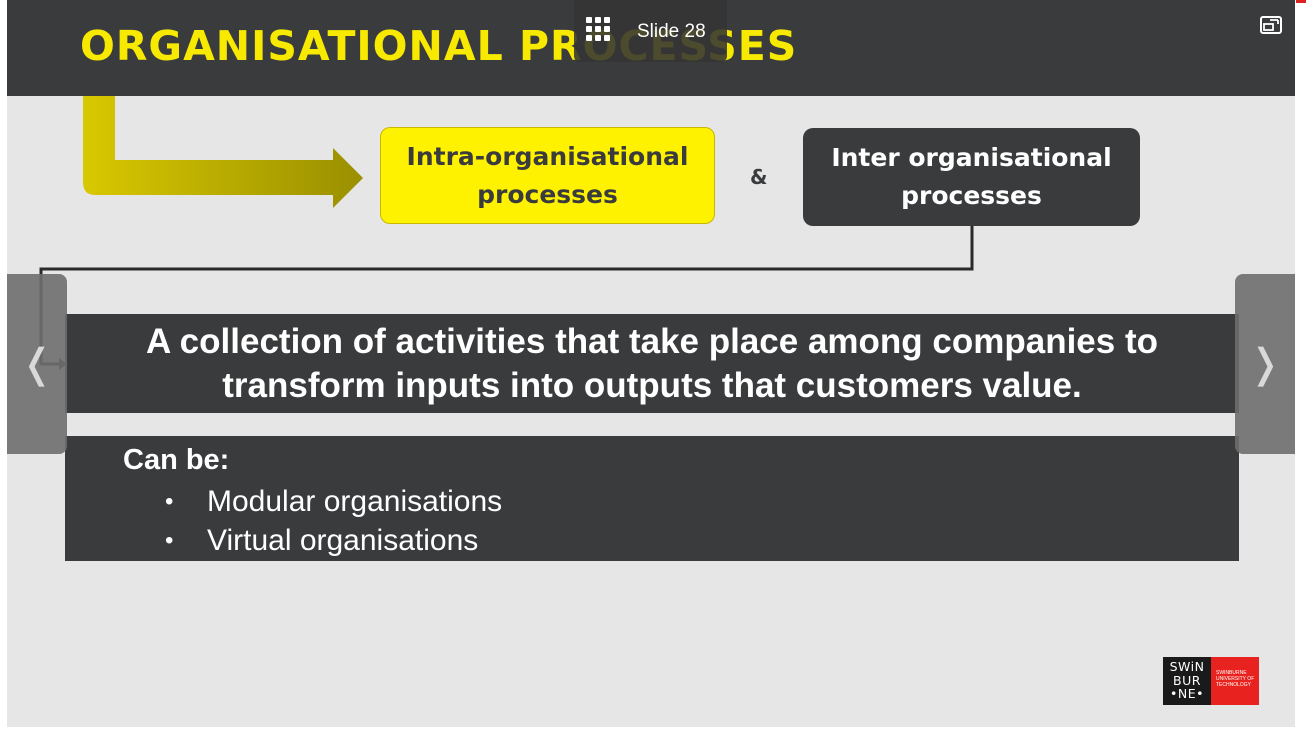 The image size is (1306, 732). I want to click on previous-slide-button: ❬, so click(37, 364).